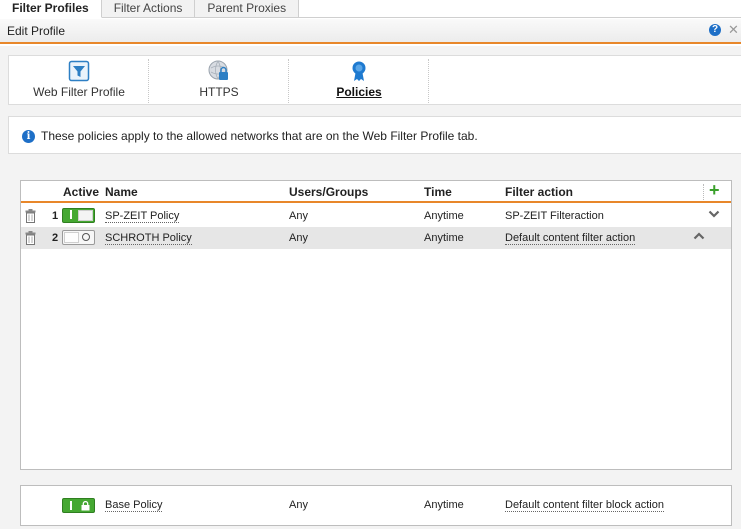  I want to click on column-header-users: Users/Groups, so click(328, 192).